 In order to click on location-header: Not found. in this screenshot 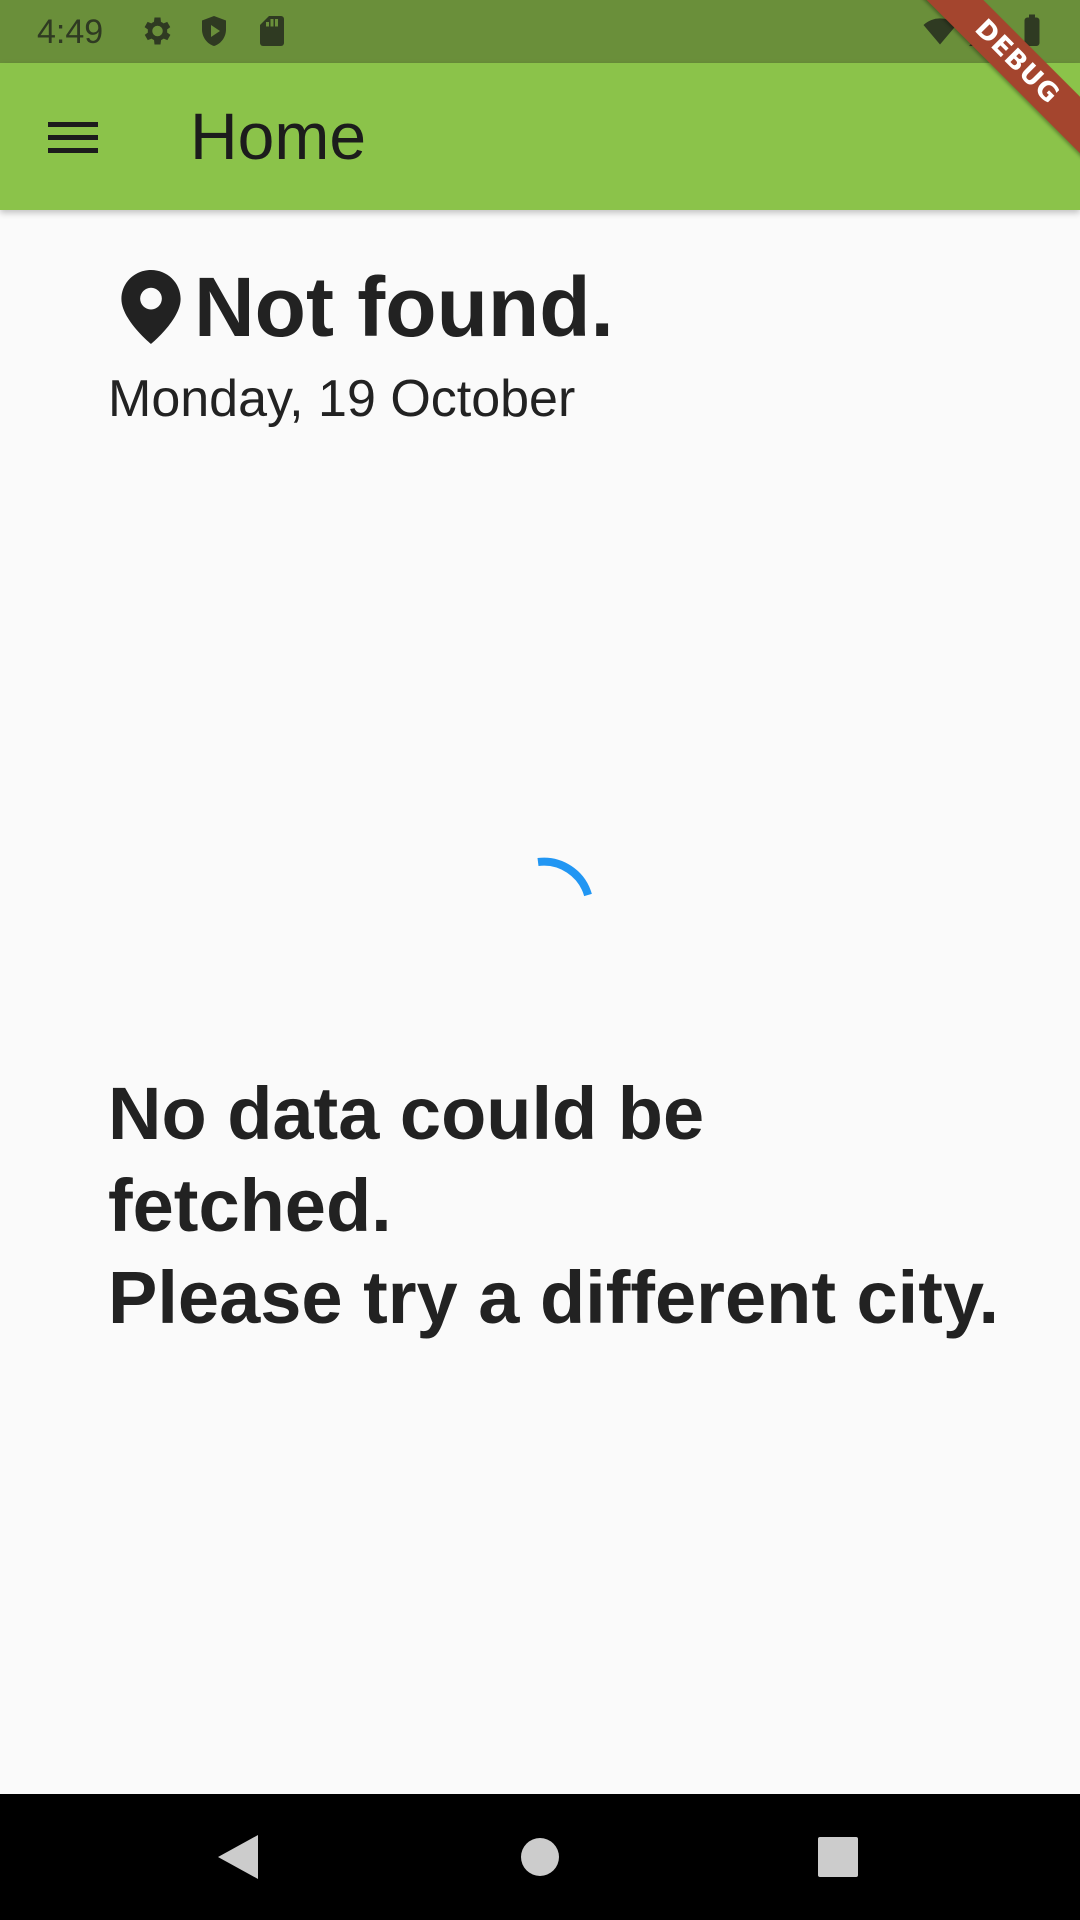, I will do `click(367, 307)`.